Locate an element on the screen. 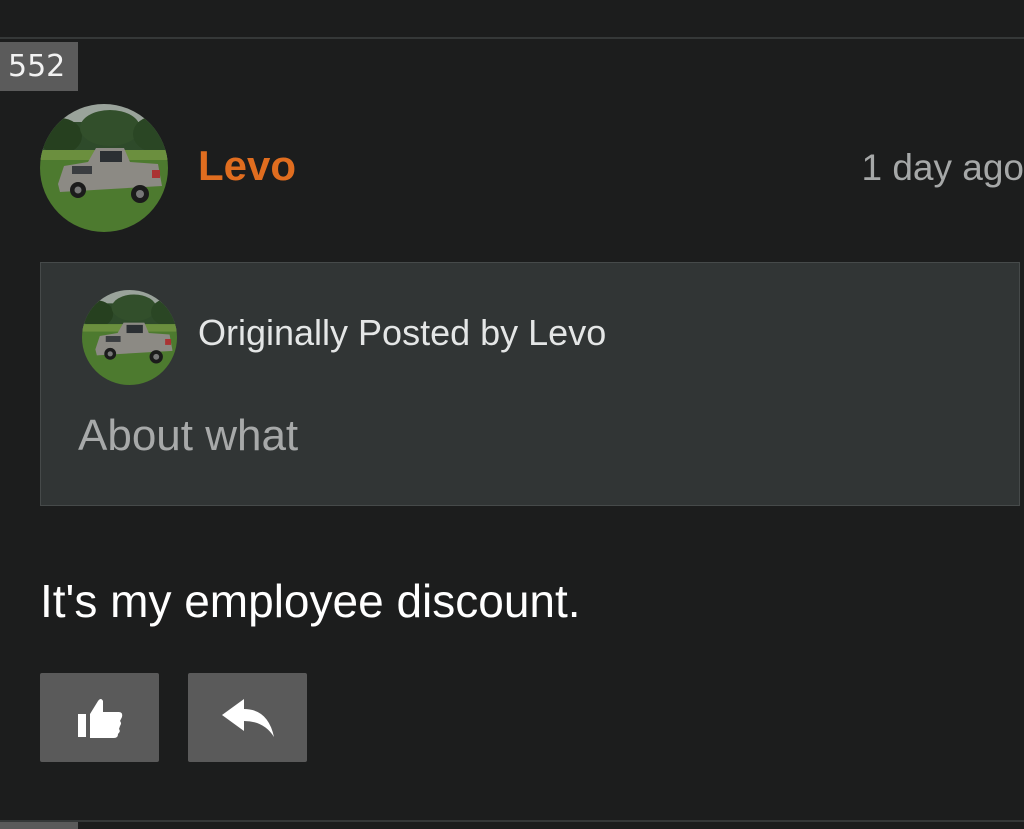 This screenshot has width=1024, height=829. post-timestamp: 1 day ago is located at coordinates (942, 167).